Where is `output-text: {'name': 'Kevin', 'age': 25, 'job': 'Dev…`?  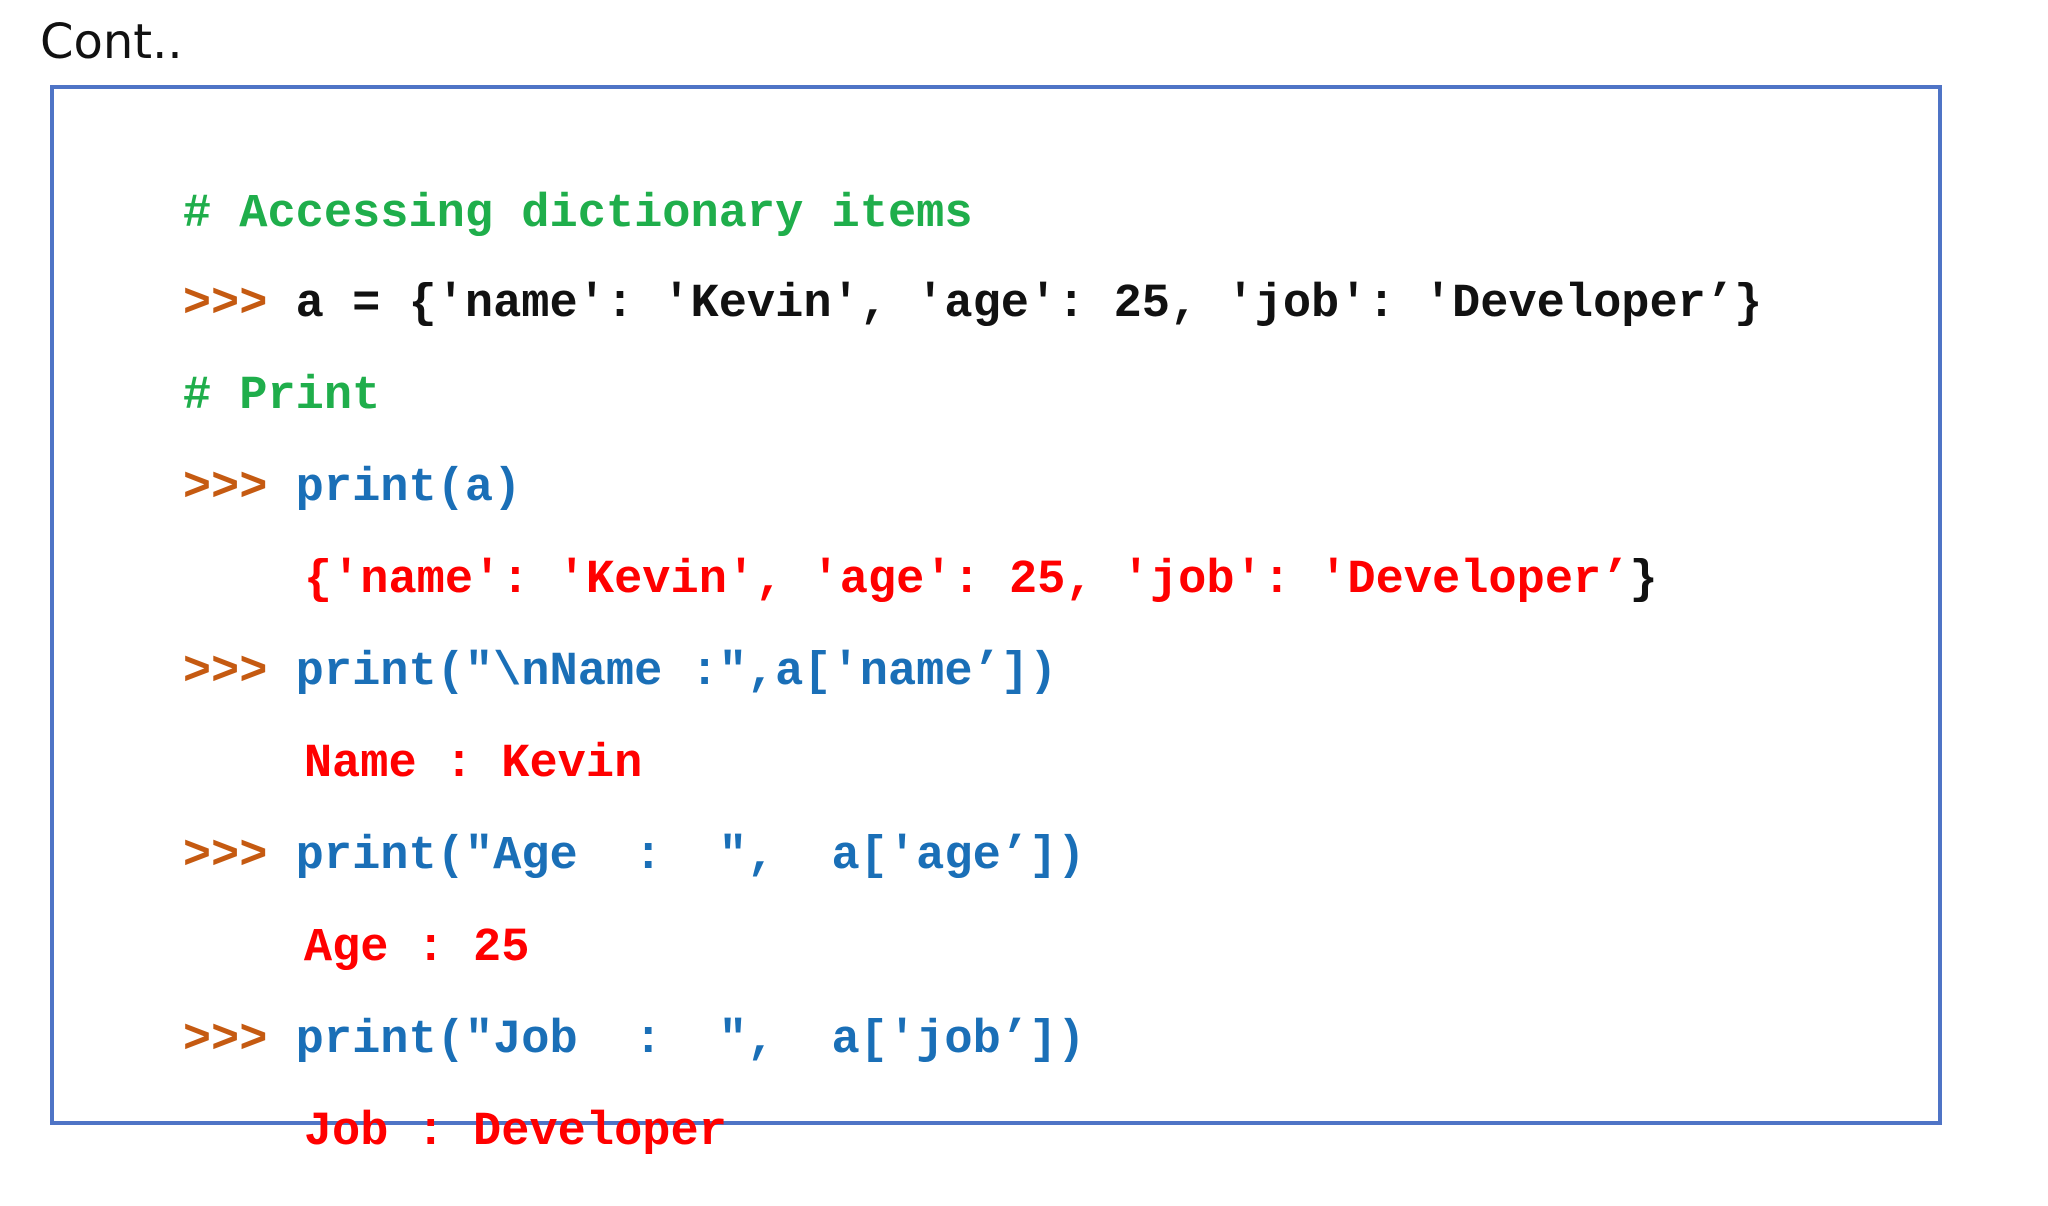
output-text: {'name': 'Kevin', 'age': 25, 'job': 'Dev… is located at coordinates (966, 580).